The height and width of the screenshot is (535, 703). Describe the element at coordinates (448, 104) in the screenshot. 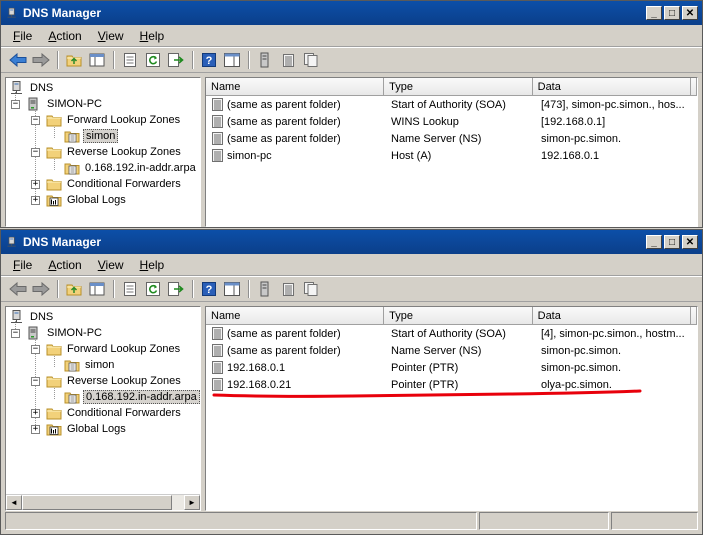

I see `record-type: Start of Authority (SOA)` at that location.